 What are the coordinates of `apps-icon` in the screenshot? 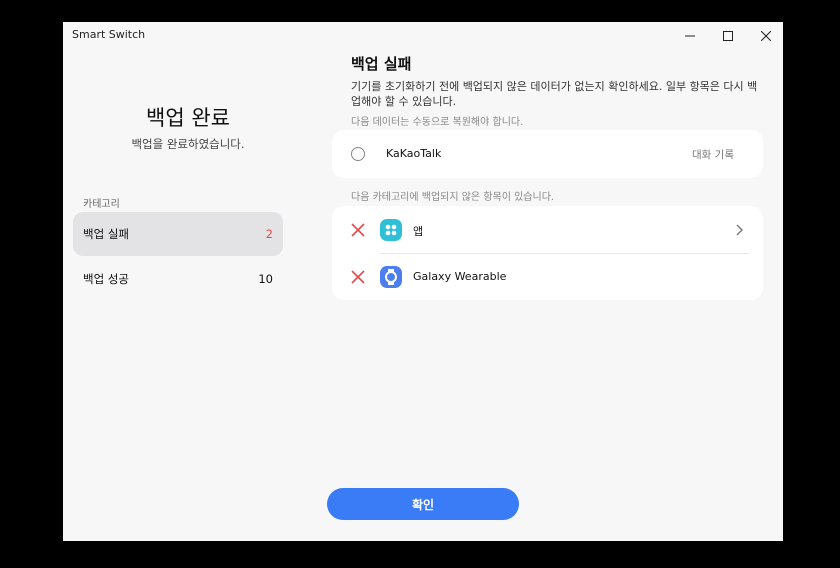 It's located at (391, 230).